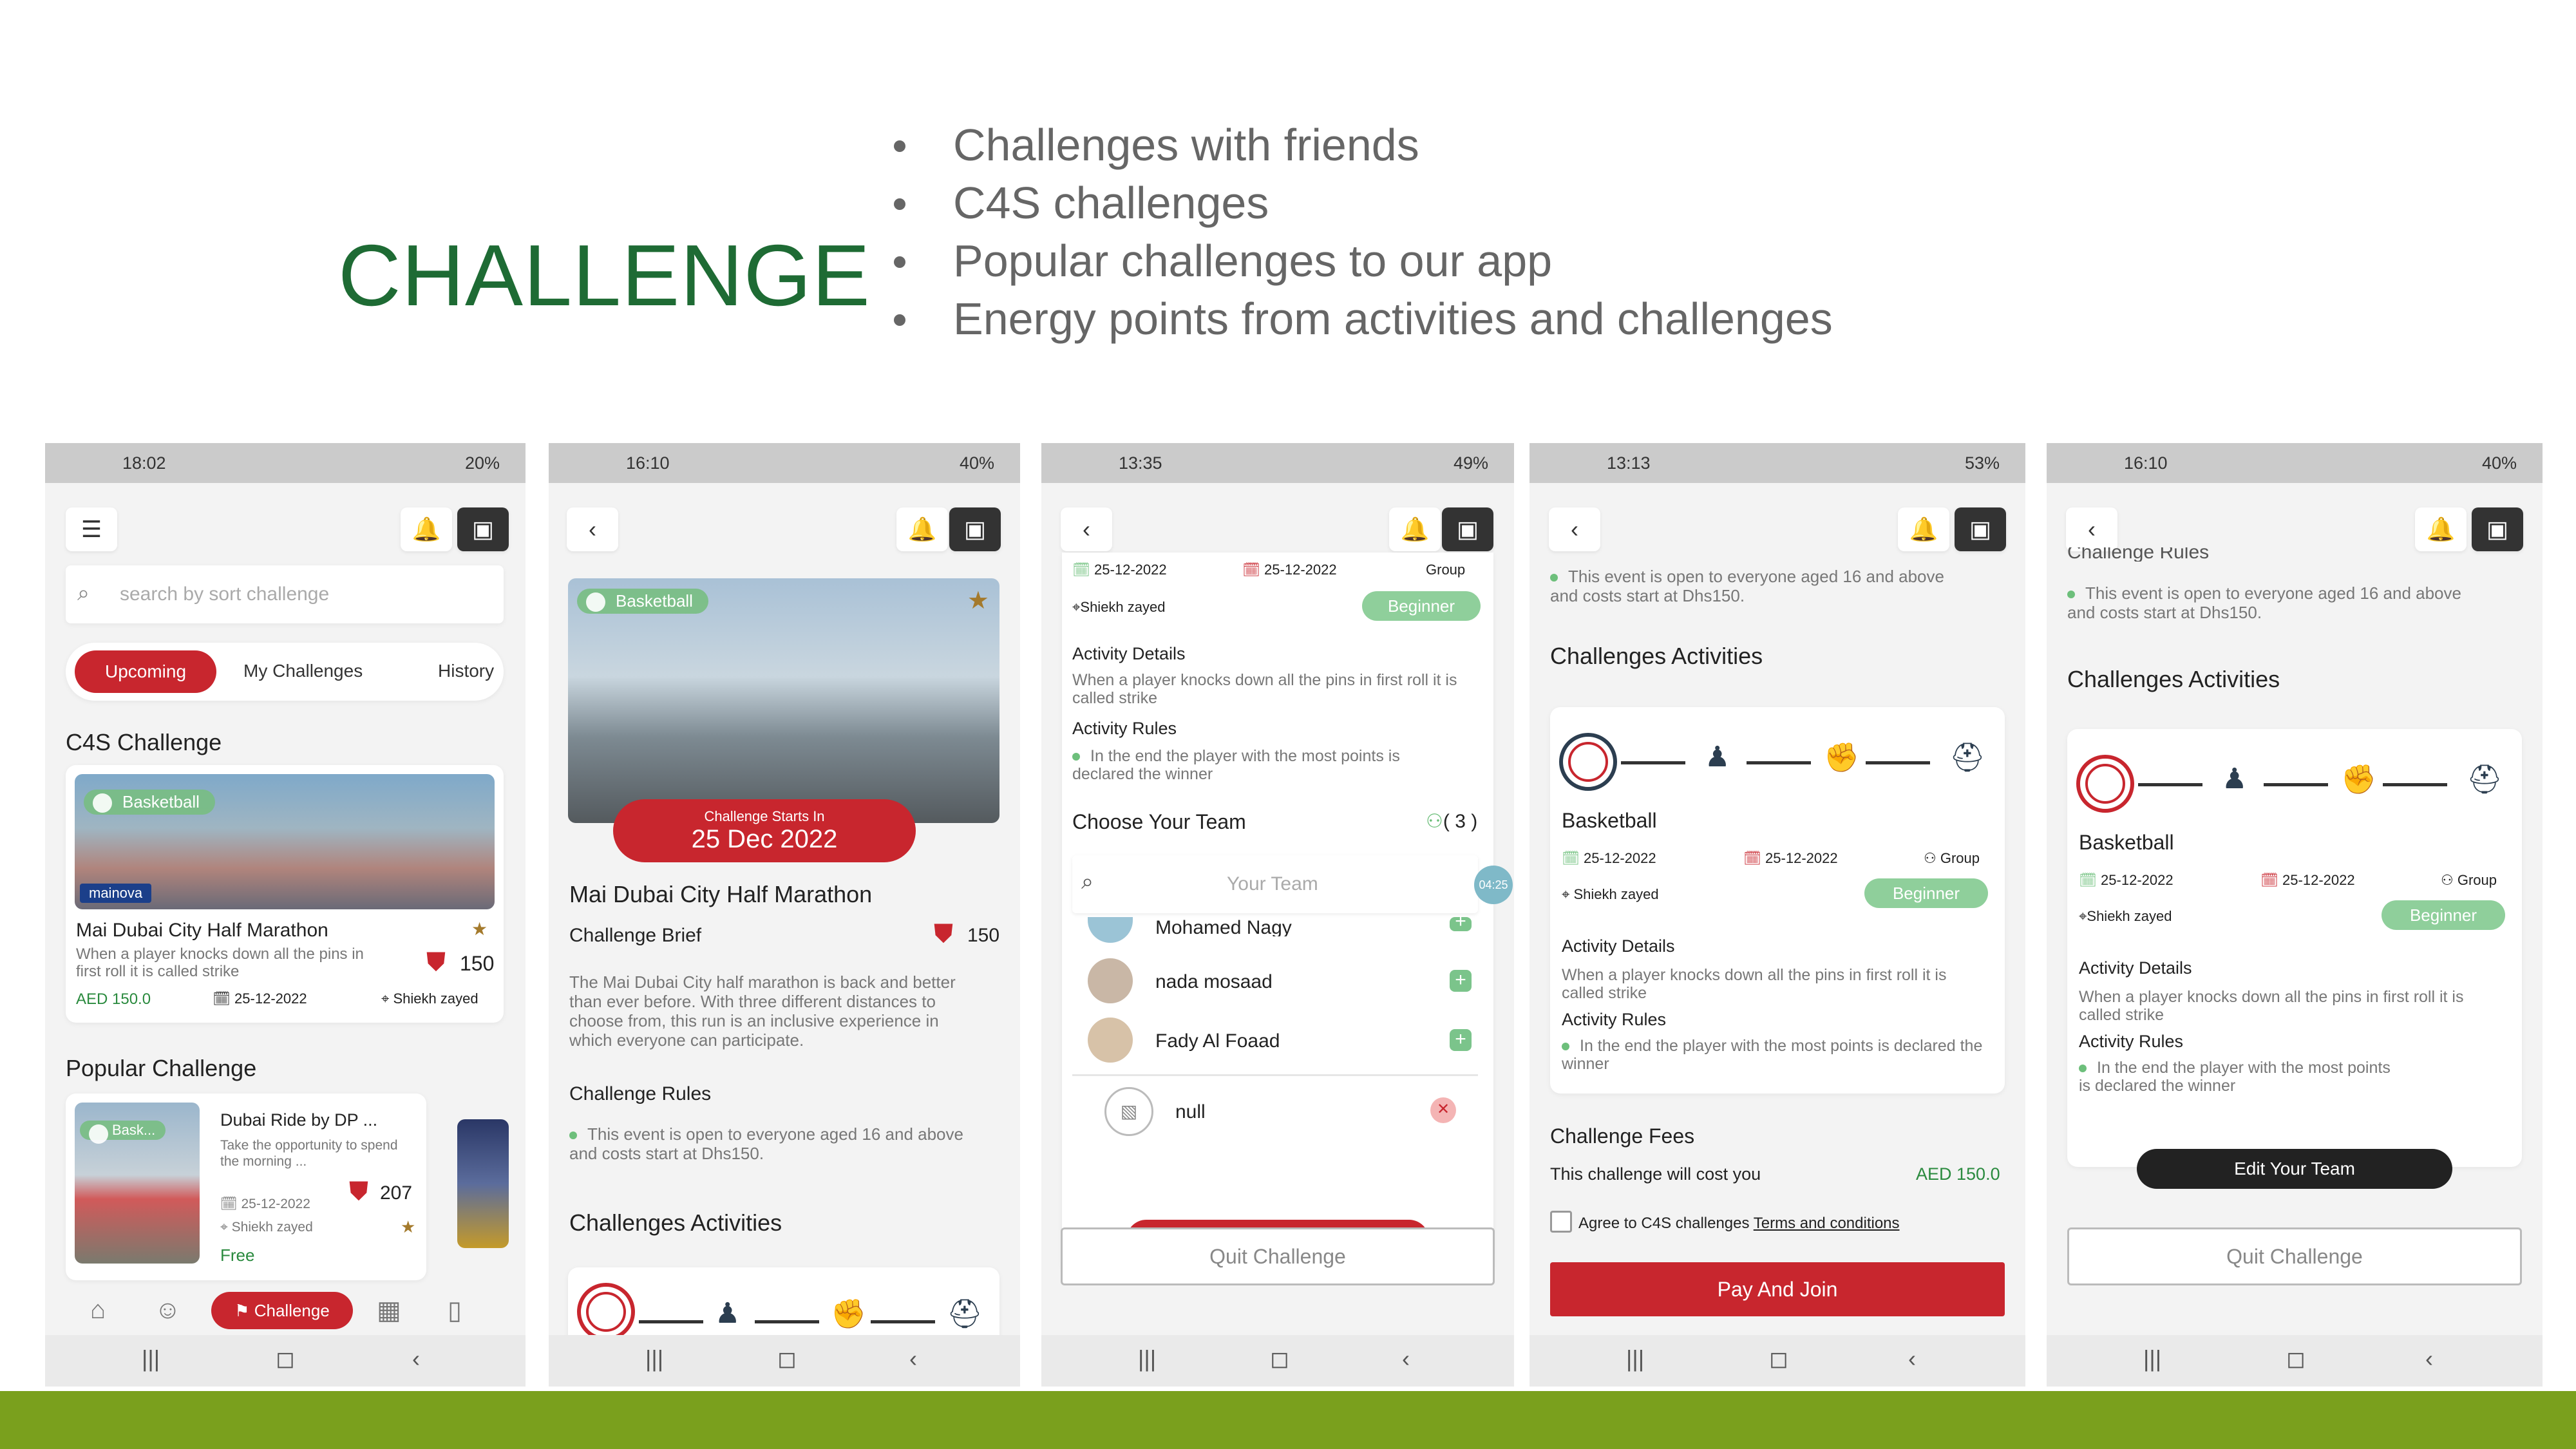 This screenshot has width=2576, height=1449. What do you see at coordinates (113, 999) in the screenshot?
I see `challenge-price: AED 150.0` at bounding box center [113, 999].